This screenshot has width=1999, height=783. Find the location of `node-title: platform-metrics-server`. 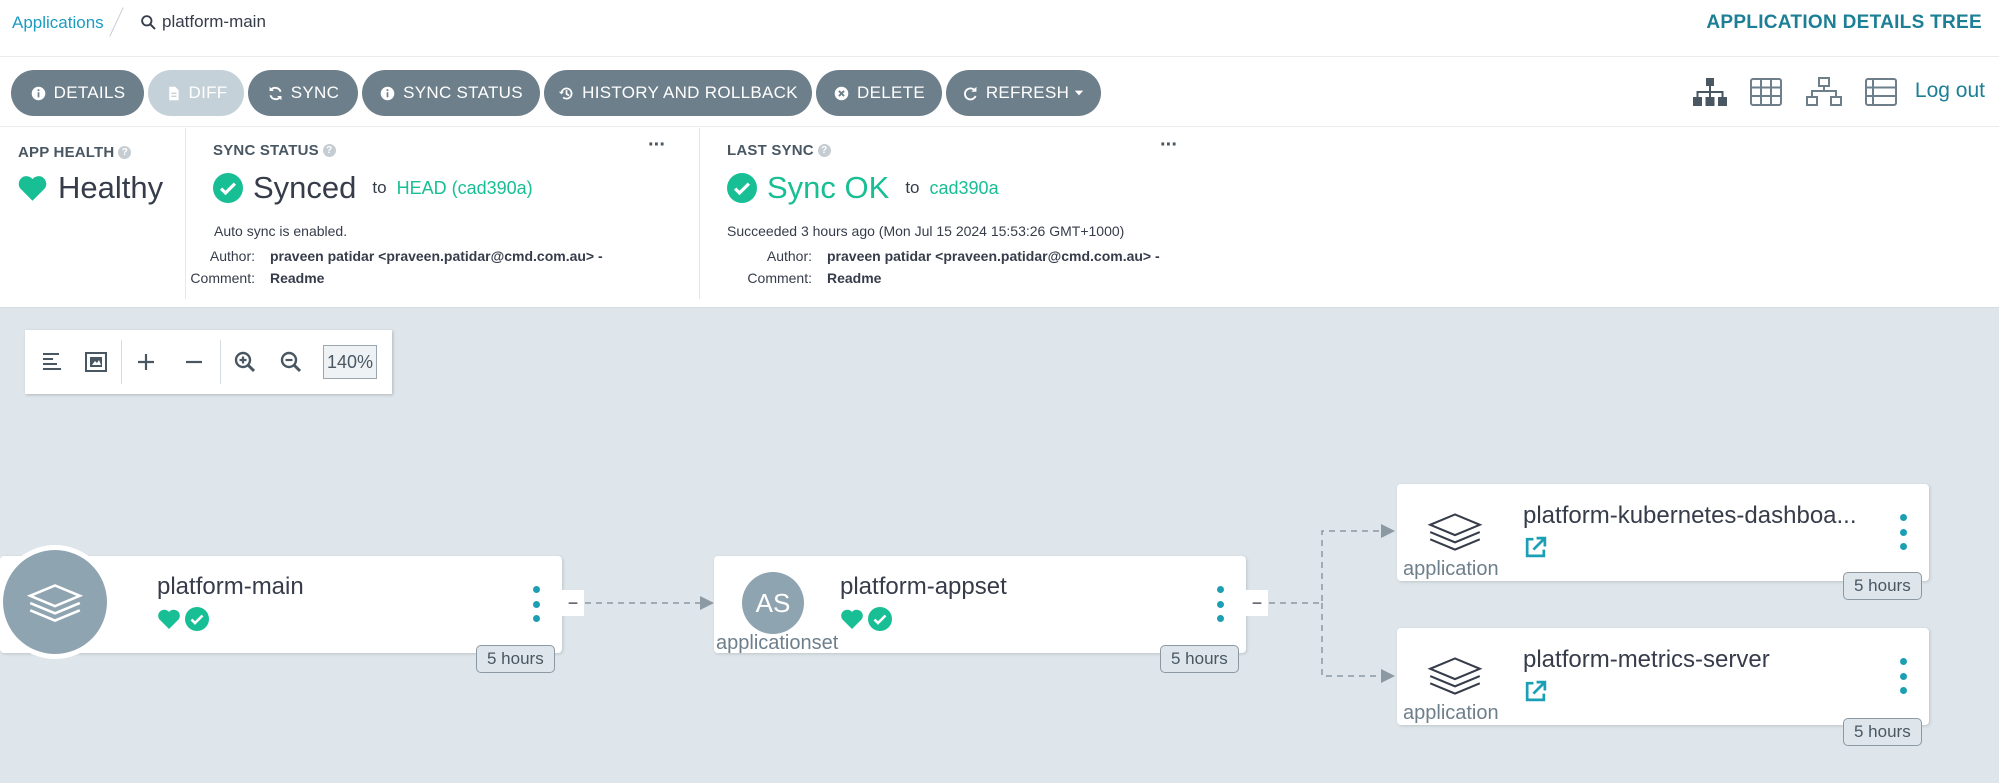

node-title: platform-metrics-server is located at coordinates (1646, 659).